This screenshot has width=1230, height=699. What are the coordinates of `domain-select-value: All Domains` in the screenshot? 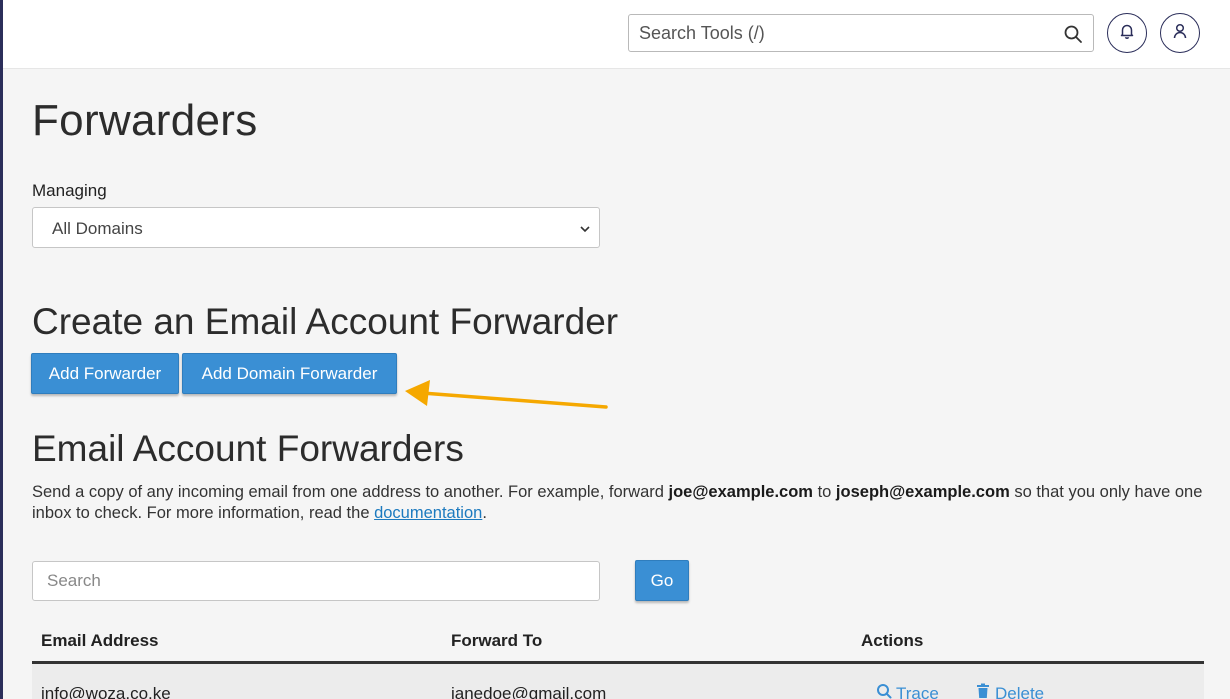 It's located at (97, 228).